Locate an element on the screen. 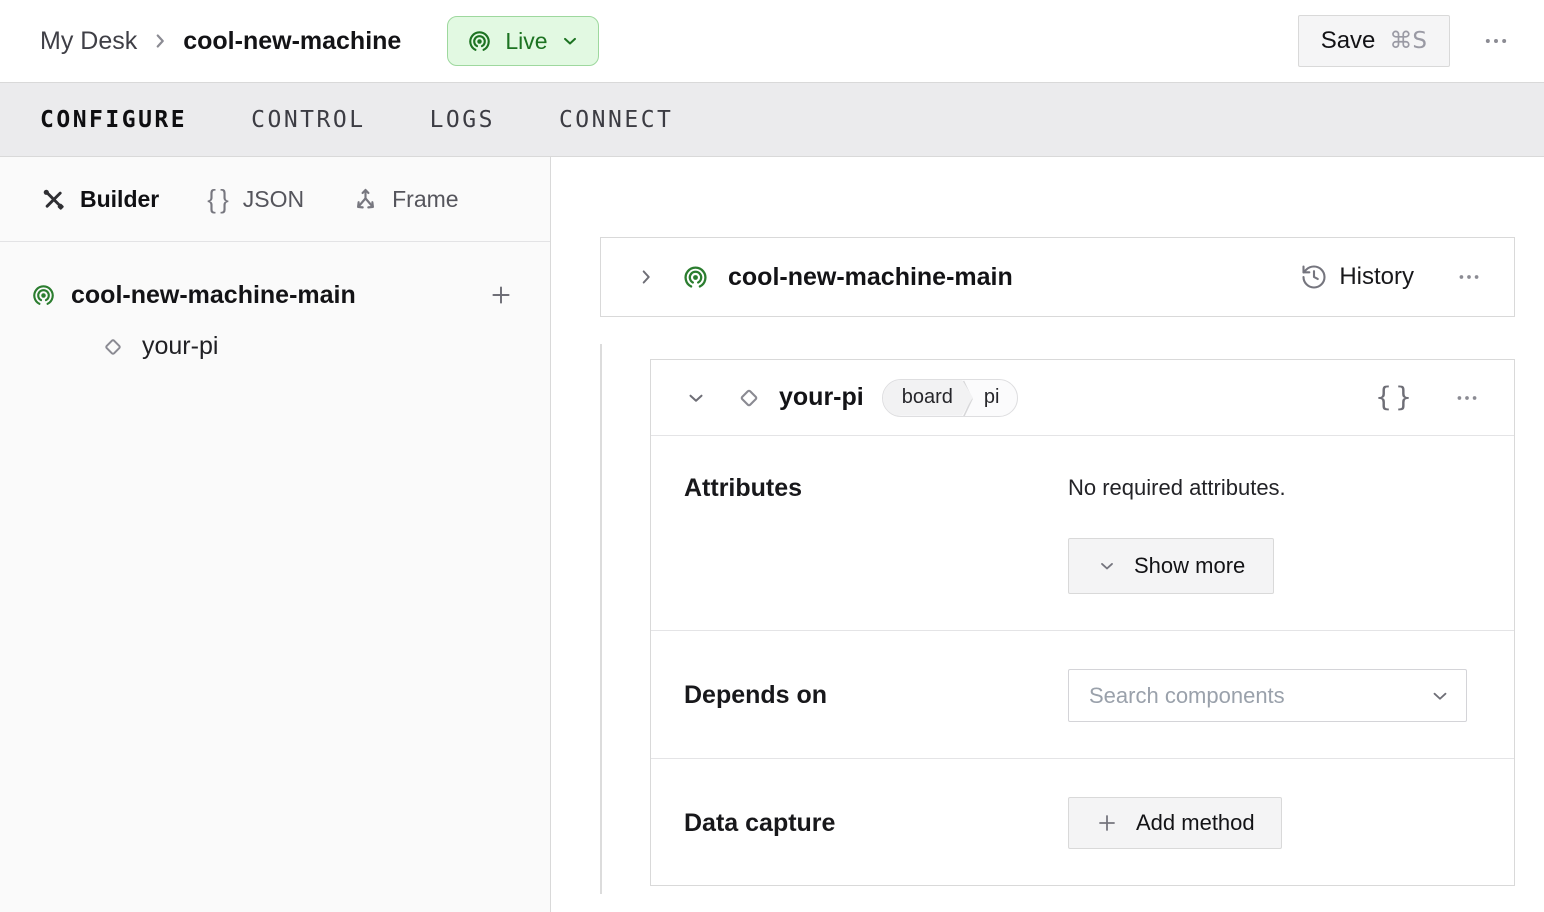 The image size is (1544, 912). live-status-dropdown: Live is located at coordinates (523, 41).